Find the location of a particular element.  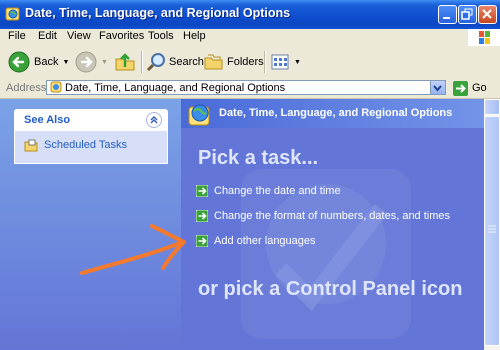

menu-file: File is located at coordinates (17, 36).